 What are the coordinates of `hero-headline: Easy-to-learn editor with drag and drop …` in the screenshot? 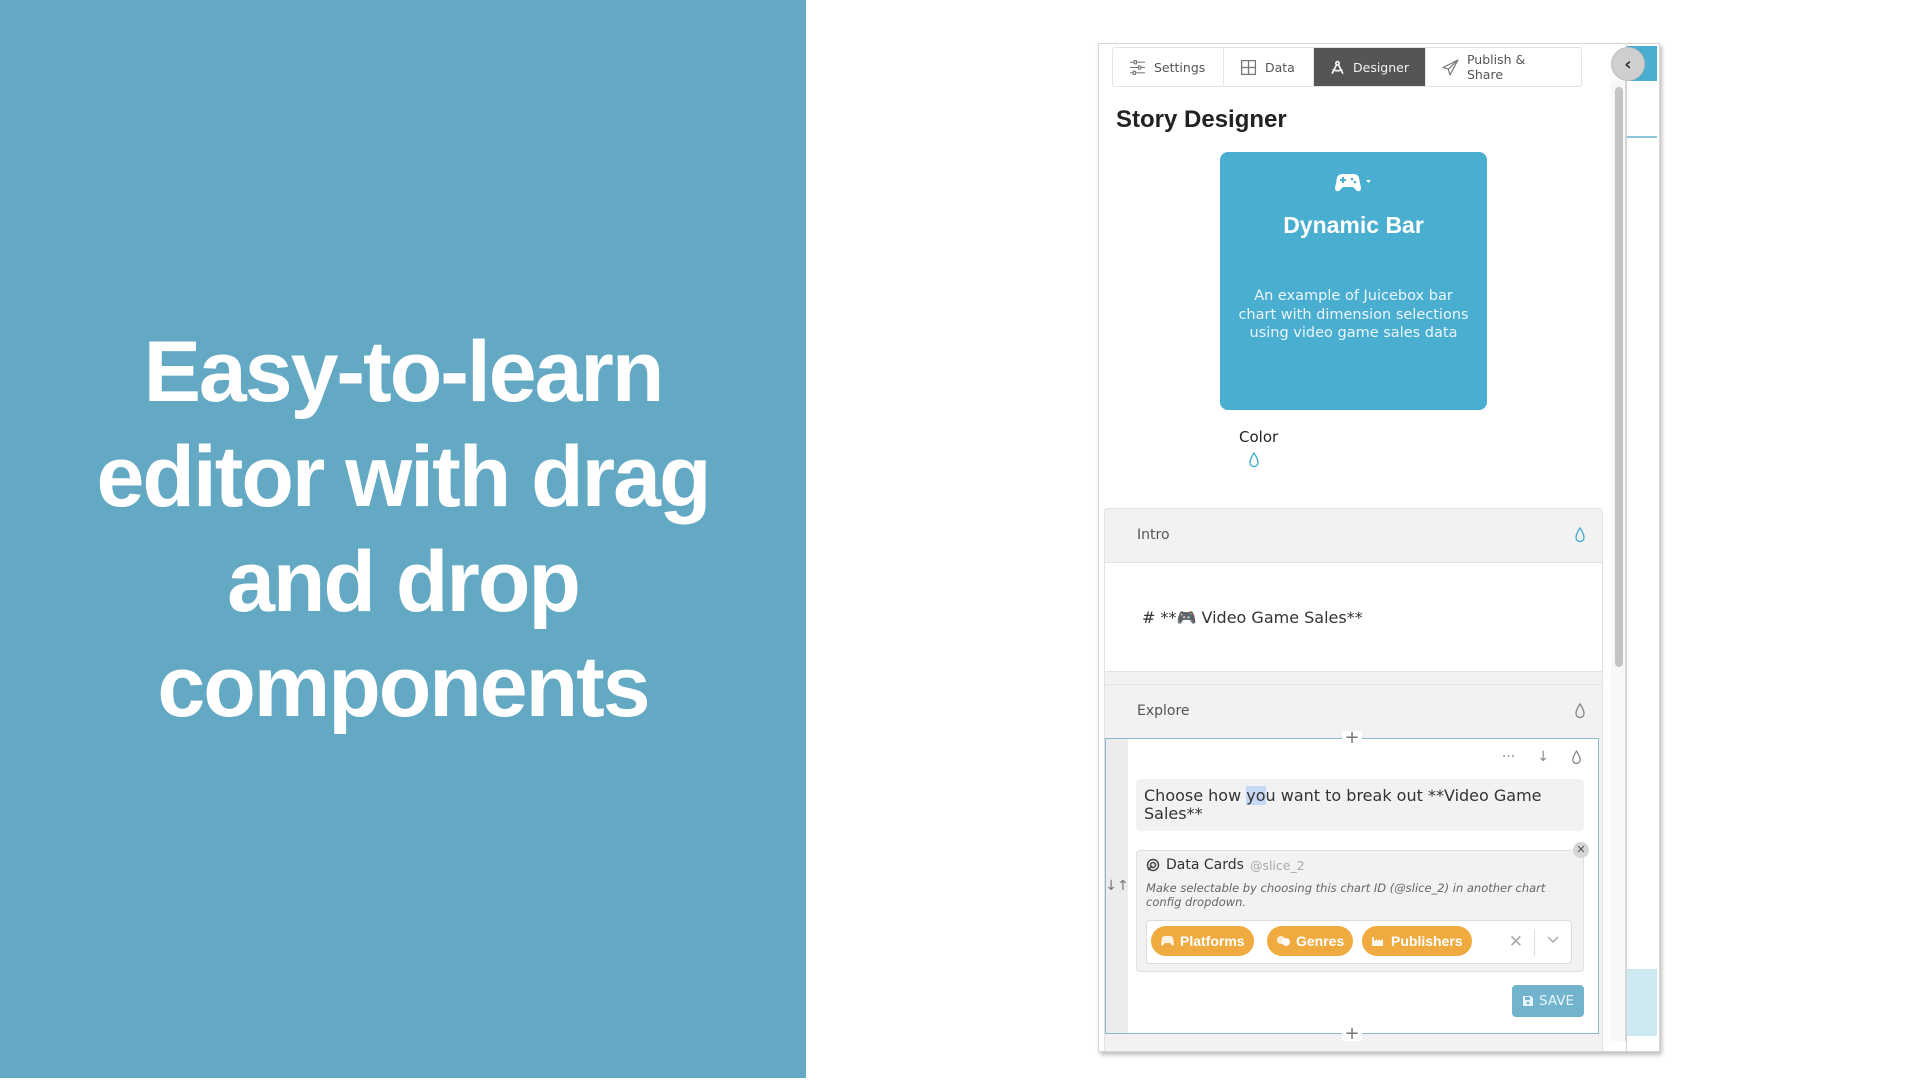 It's located at (404, 529).